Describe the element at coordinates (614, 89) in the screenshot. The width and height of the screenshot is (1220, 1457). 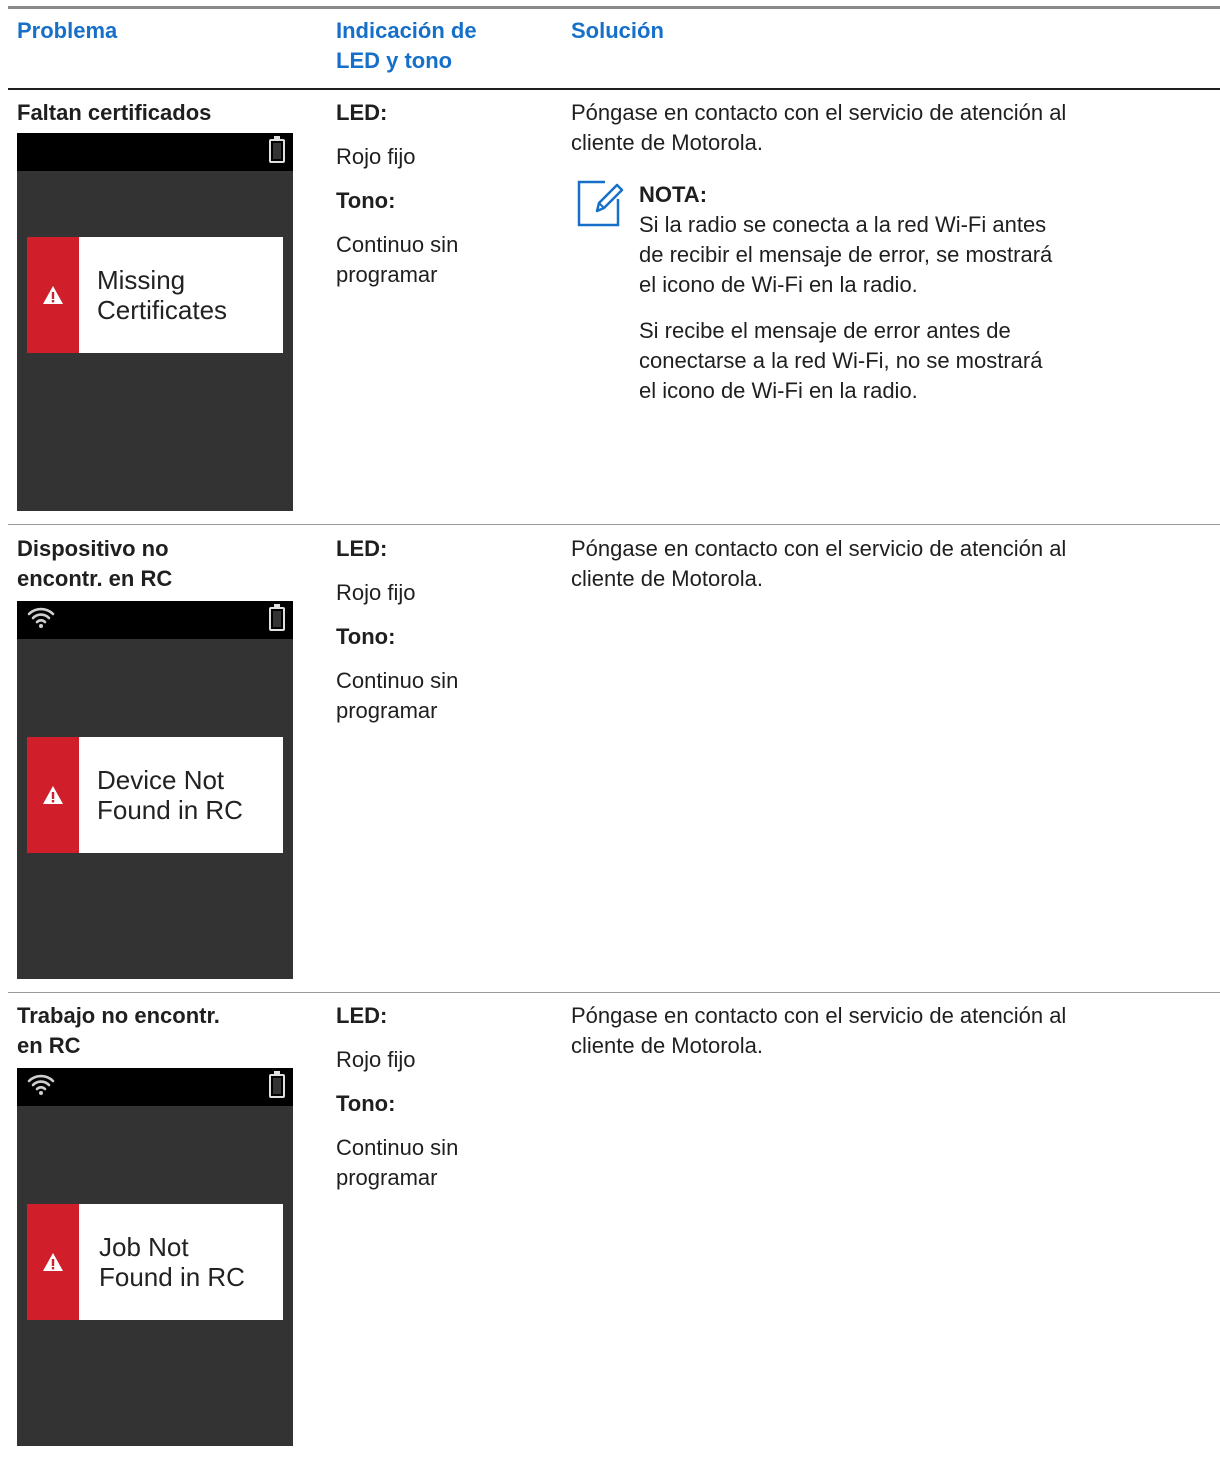
I see `header-rule` at that location.